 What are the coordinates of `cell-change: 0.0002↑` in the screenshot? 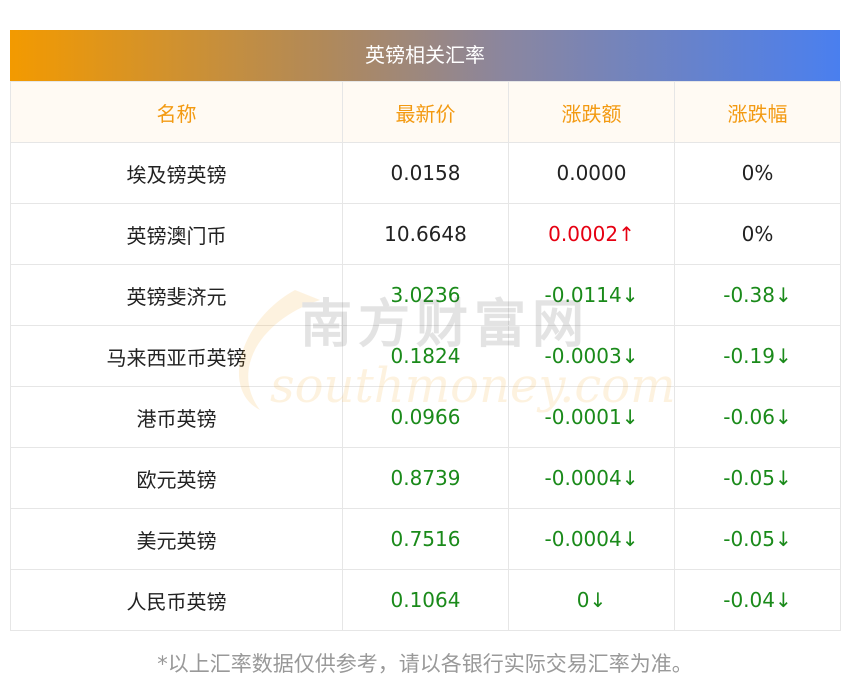 It's located at (591, 234).